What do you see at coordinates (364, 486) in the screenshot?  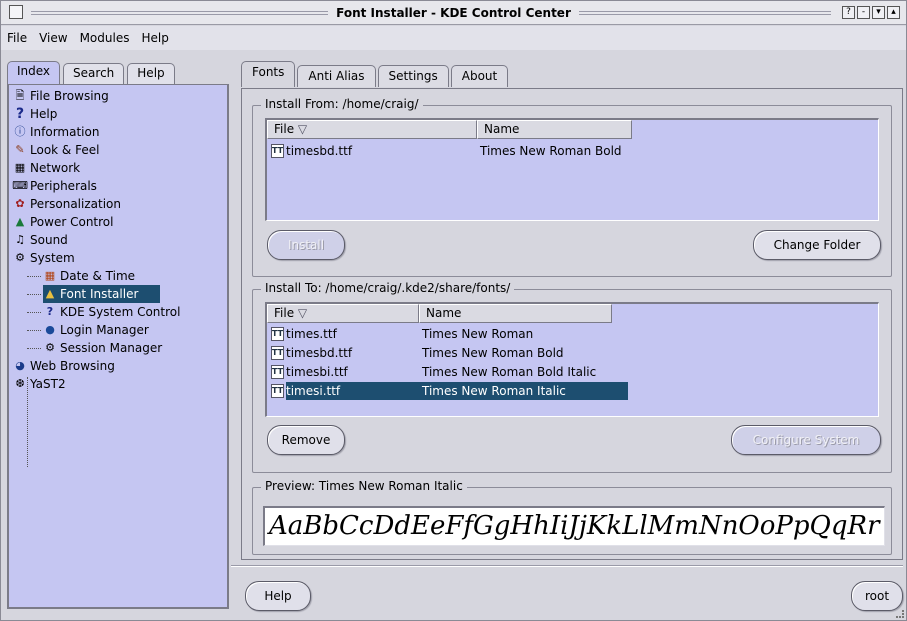 I see `preview-label: Preview: Times New Roman Italic` at bounding box center [364, 486].